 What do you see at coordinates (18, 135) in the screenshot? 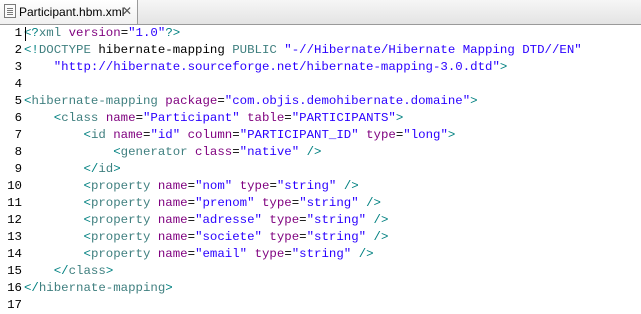
I see `line-number: 7` at bounding box center [18, 135].